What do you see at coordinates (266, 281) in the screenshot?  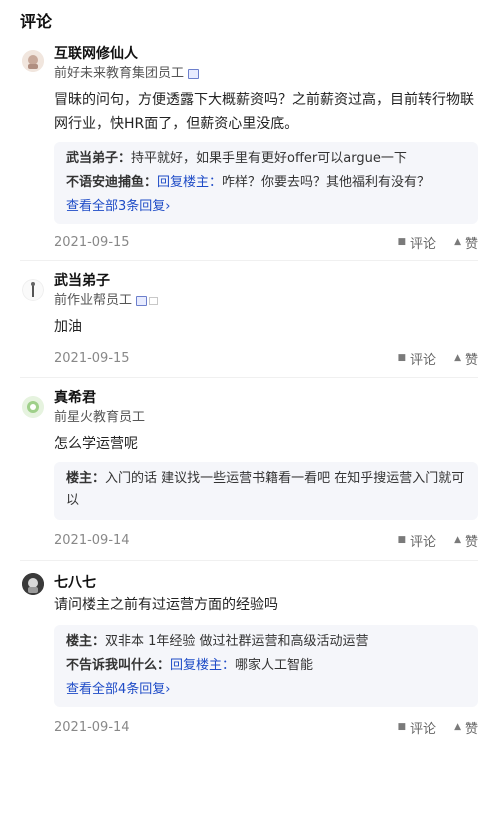 I see `user-name: 武当弟子` at bounding box center [266, 281].